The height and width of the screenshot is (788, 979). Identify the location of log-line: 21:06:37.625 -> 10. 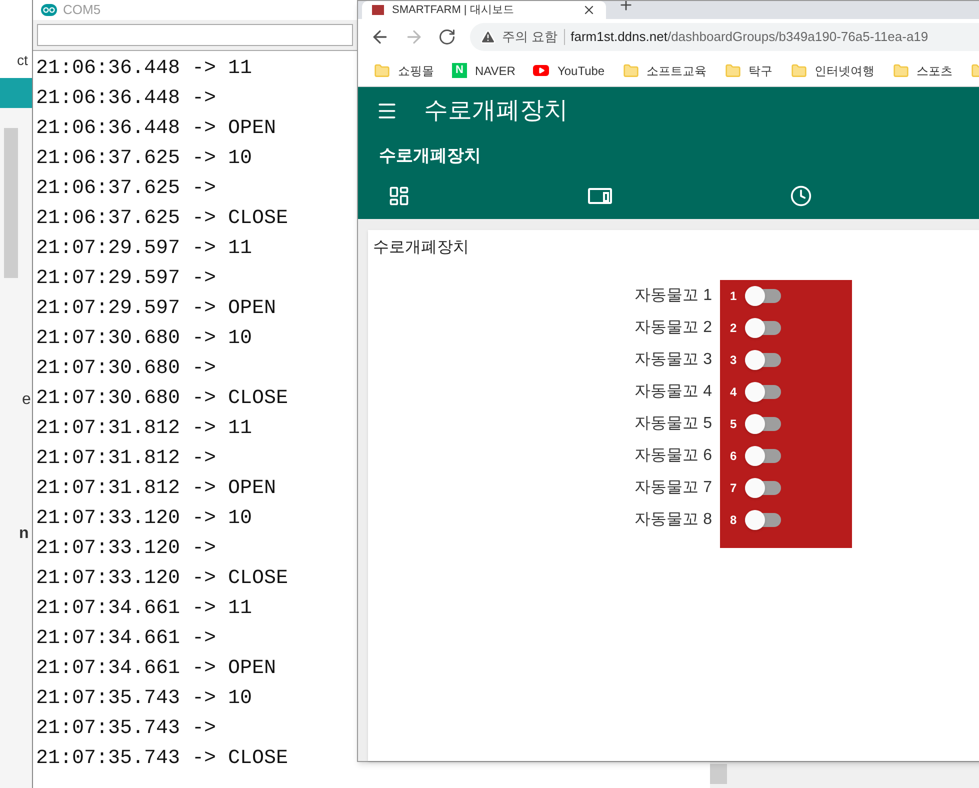
(144, 159).